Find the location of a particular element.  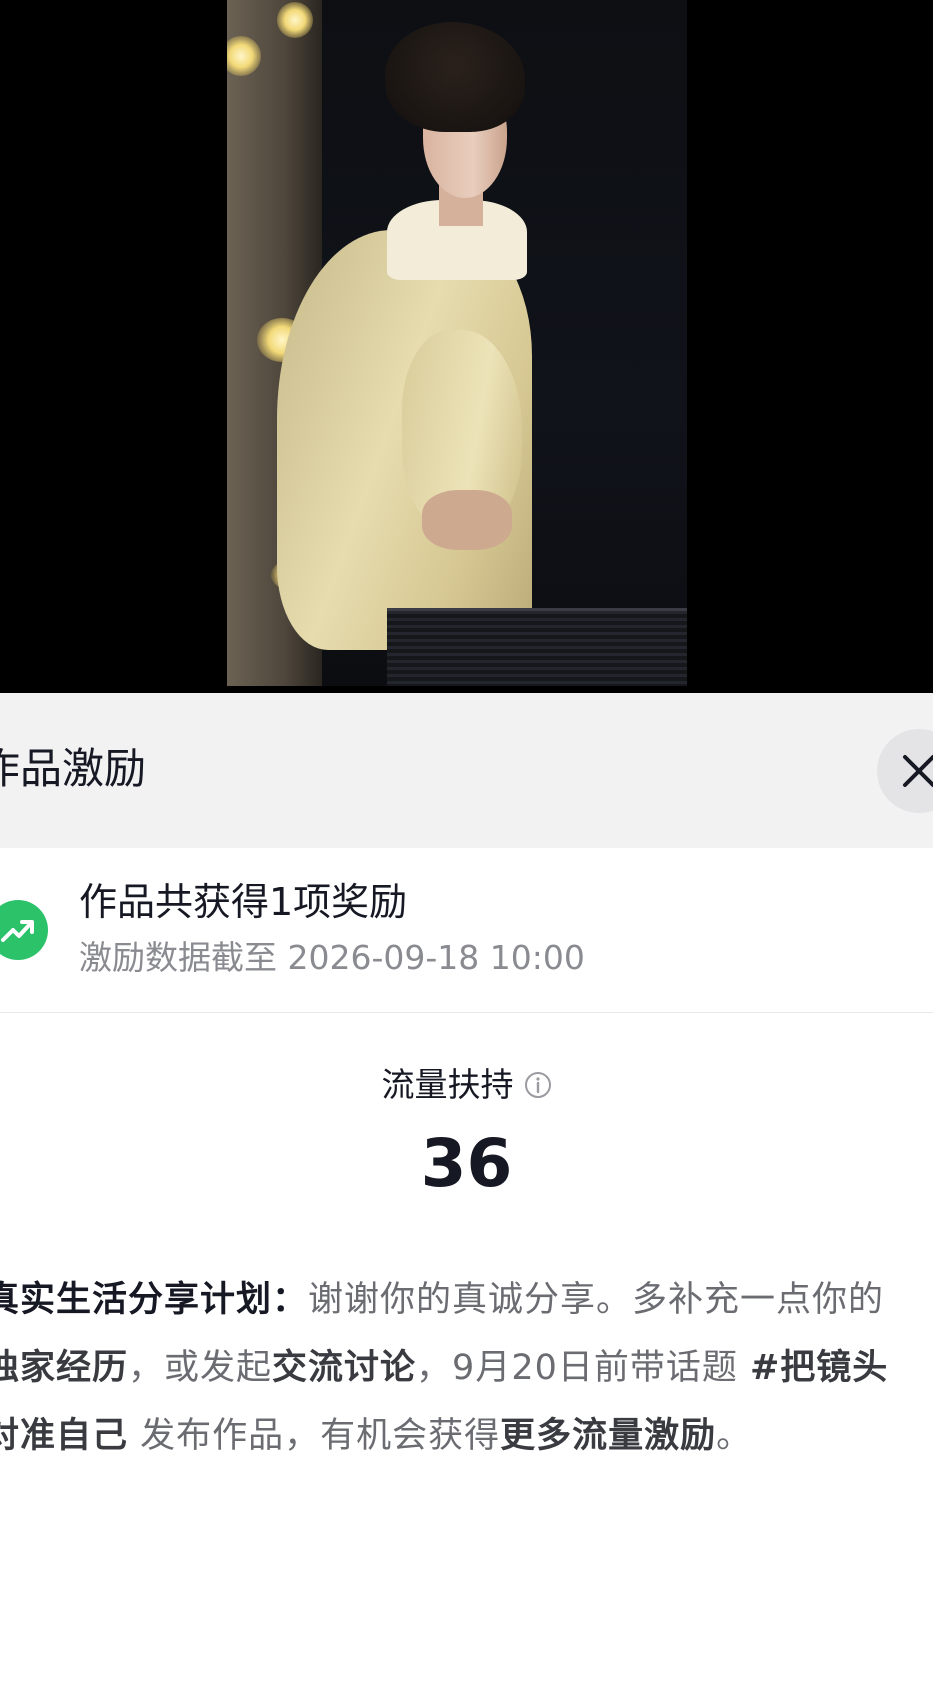

video-subject-hands is located at coordinates (467, 520).